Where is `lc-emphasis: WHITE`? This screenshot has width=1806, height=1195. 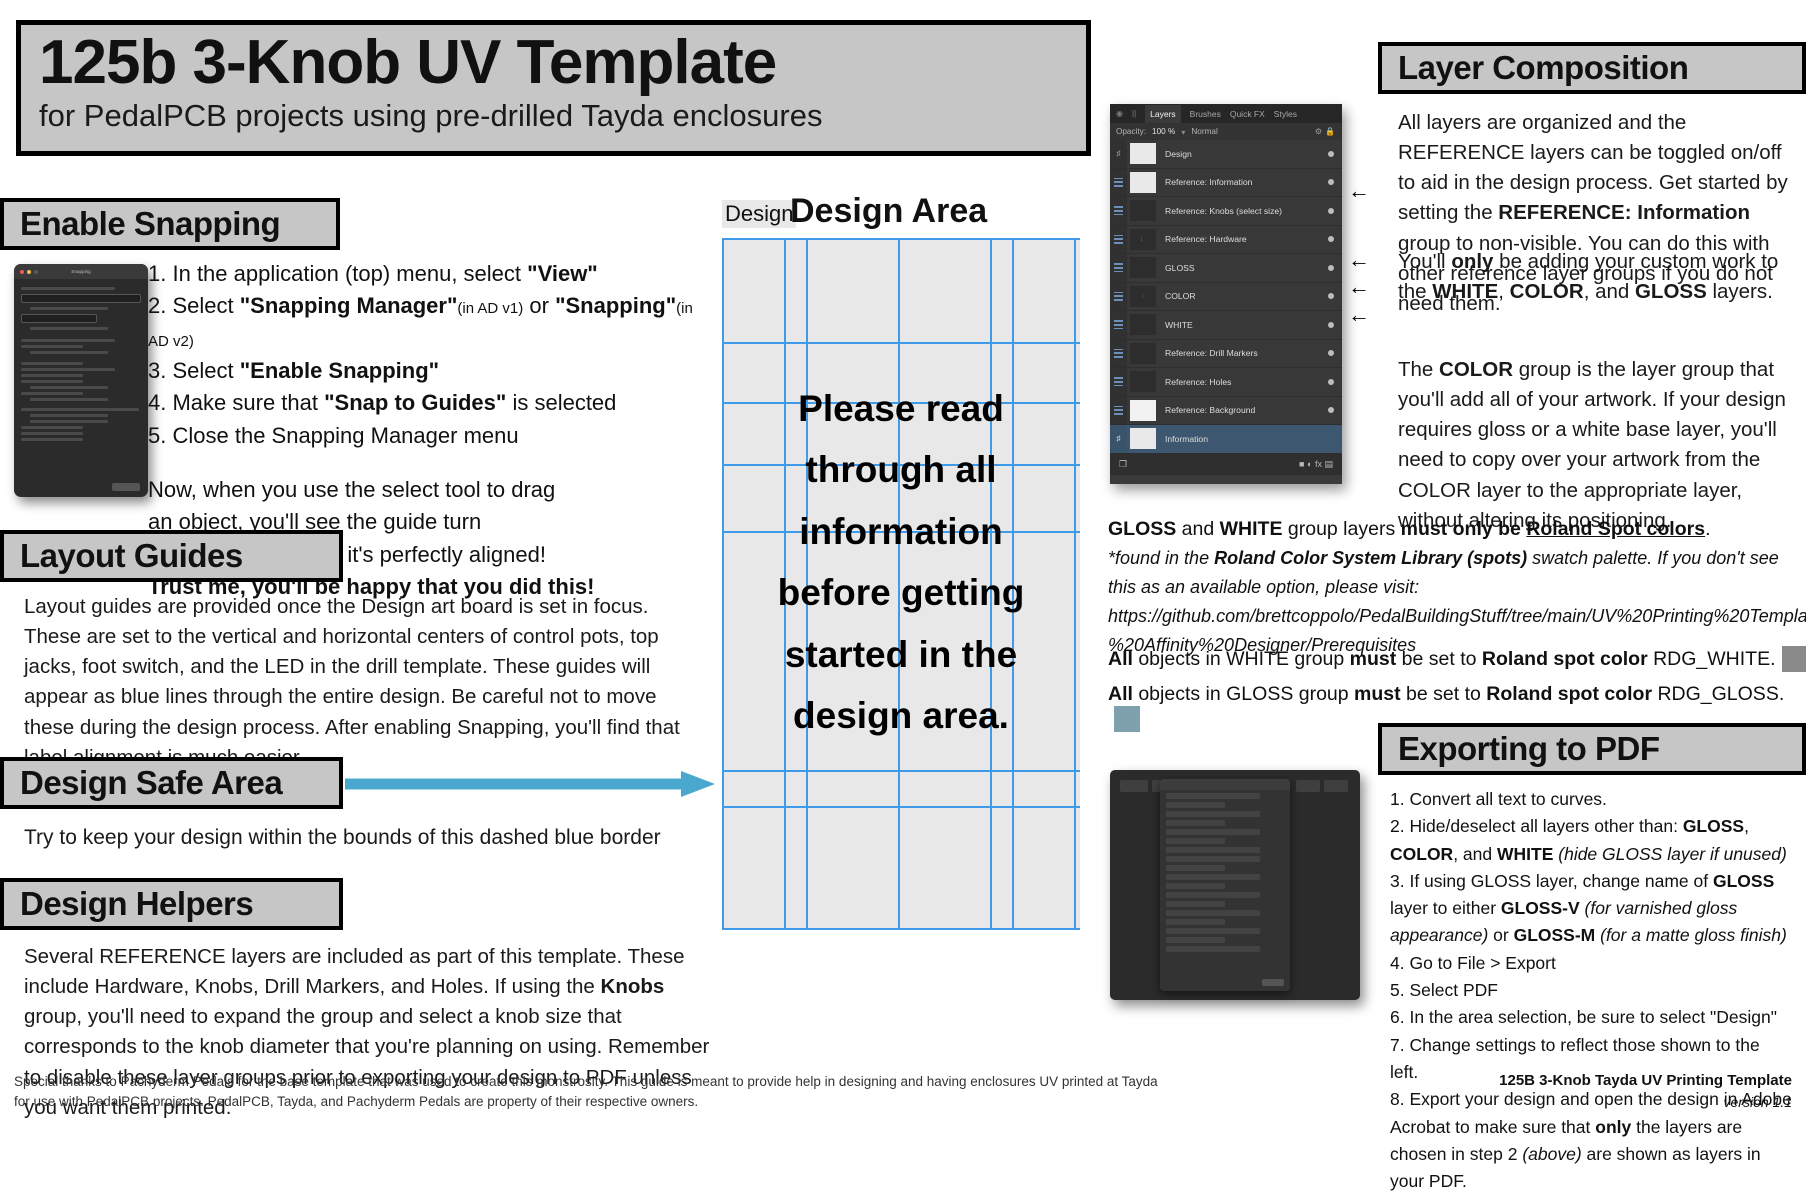
lc-emphasis: WHITE is located at coordinates (1465, 291).